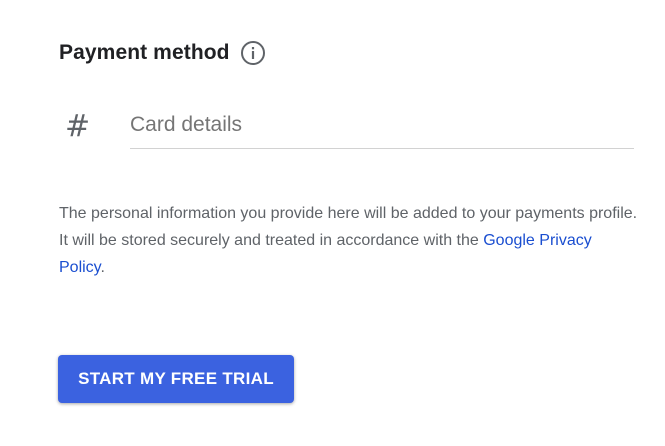 This screenshot has width=665, height=446. What do you see at coordinates (176, 379) in the screenshot?
I see `start-free-trial-button: START MY FREE TRIAL` at bounding box center [176, 379].